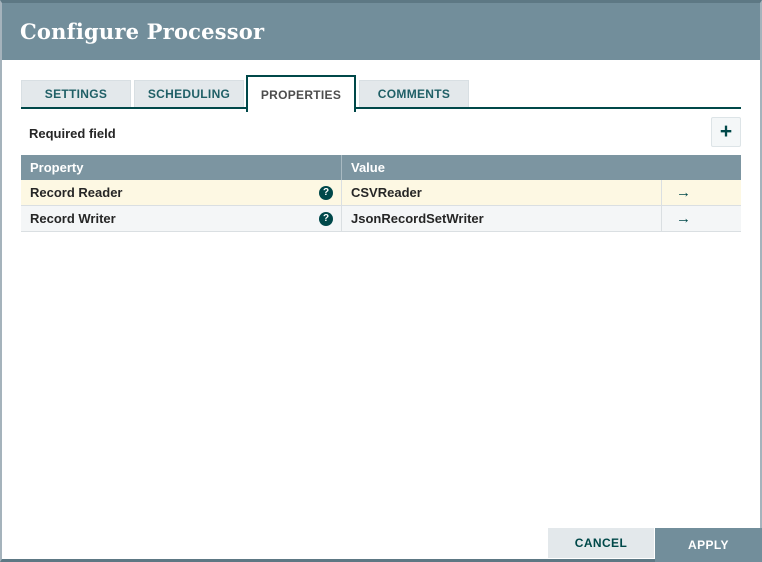  I want to click on property-cell: Record Reader ?, so click(181, 192).